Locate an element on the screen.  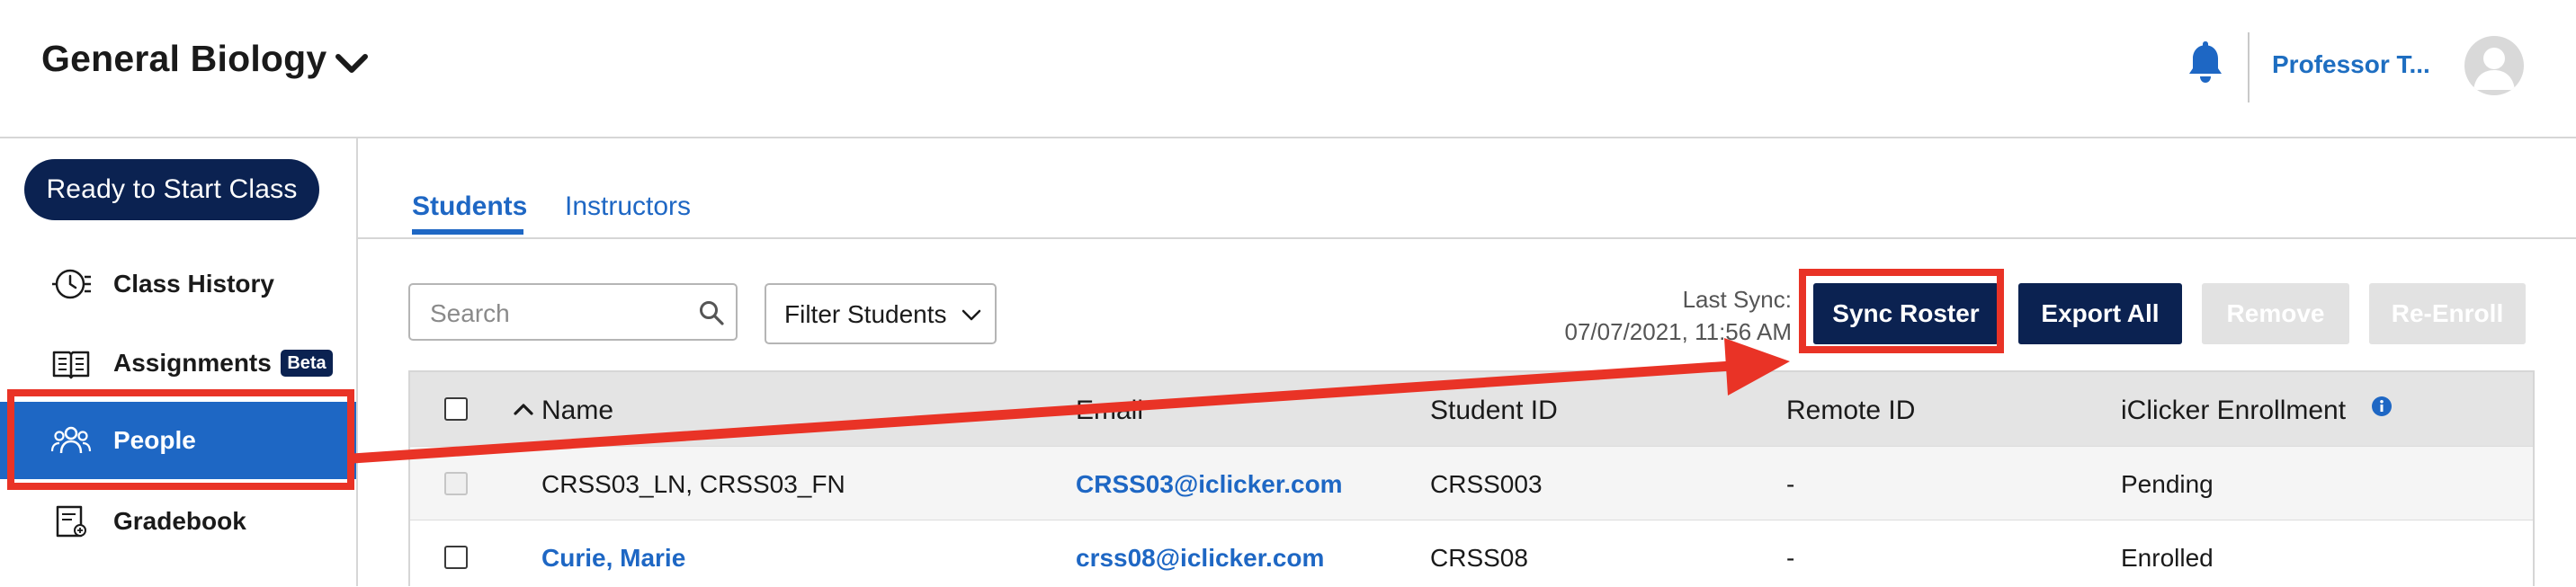
student-id: CRSS08 is located at coordinates (1479, 558).